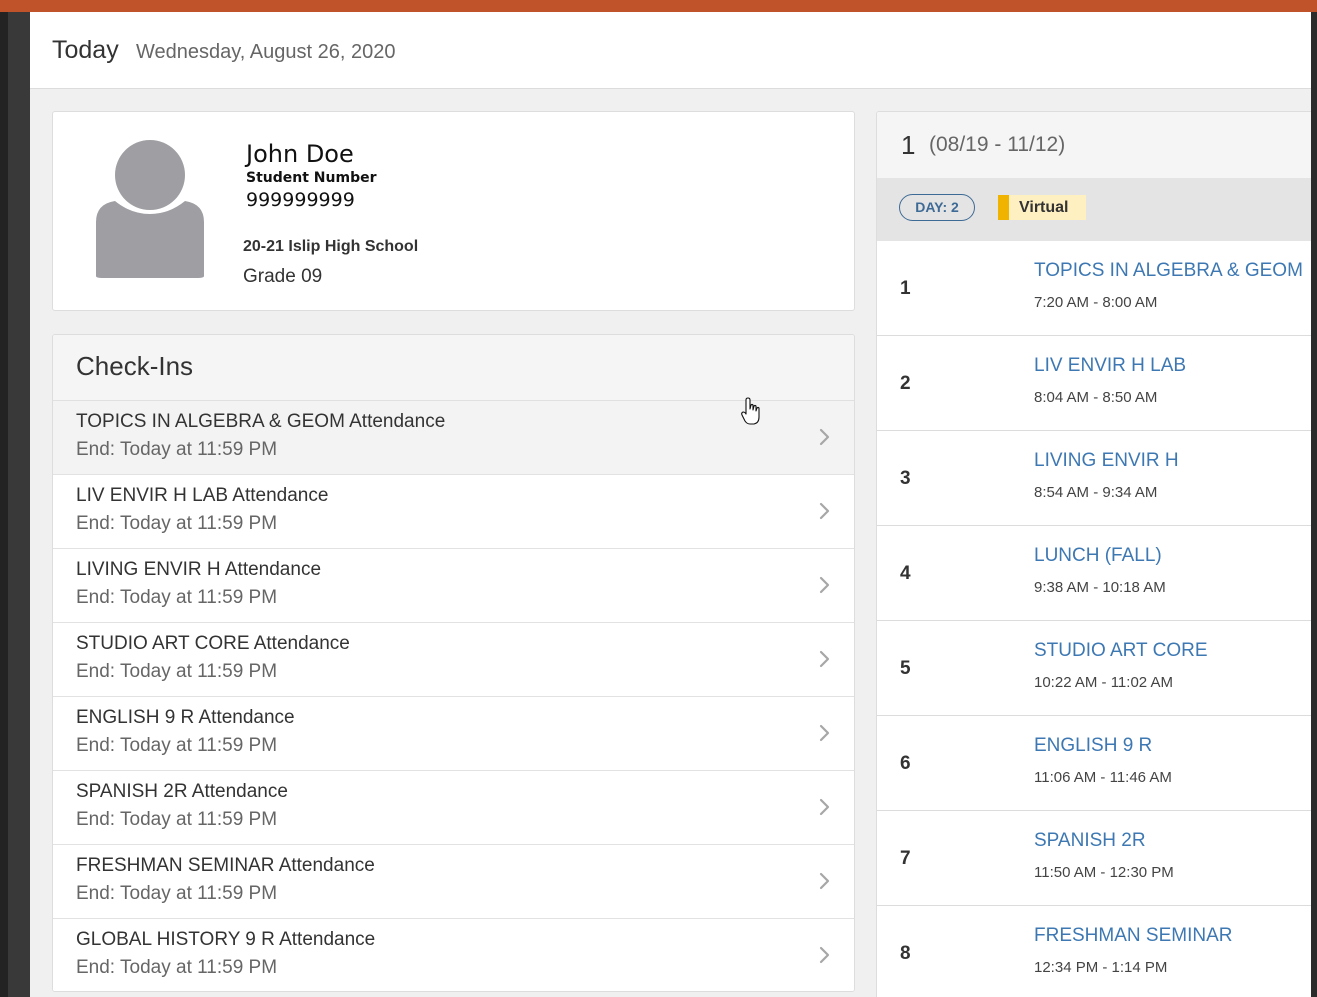  Describe the element at coordinates (1094, 383) in the screenshot. I see `period-row: 2 LIV ENVIR H LAB 8:04 AM - 8:50 AM` at that location.